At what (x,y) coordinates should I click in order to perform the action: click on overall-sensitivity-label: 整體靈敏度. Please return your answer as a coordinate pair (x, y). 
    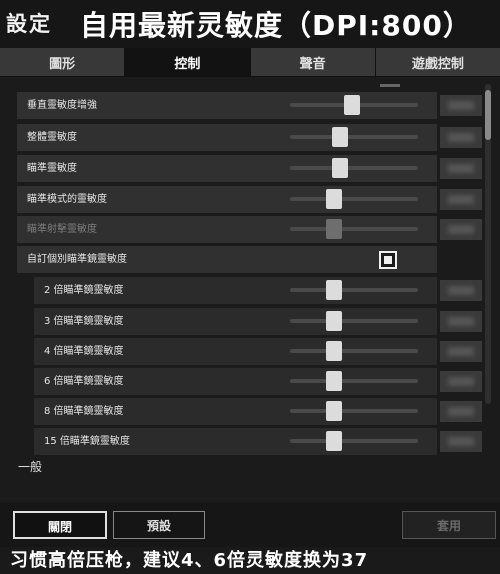
    Looking at the image, I should click on (52, 137).